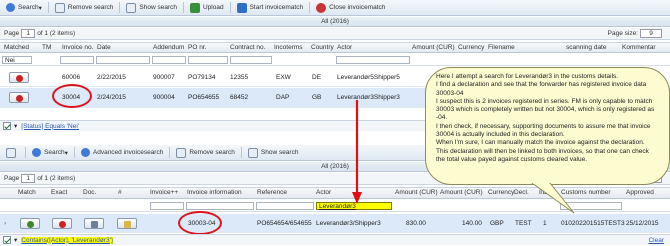  I want to click on envelope-icon, so click(94, 224).